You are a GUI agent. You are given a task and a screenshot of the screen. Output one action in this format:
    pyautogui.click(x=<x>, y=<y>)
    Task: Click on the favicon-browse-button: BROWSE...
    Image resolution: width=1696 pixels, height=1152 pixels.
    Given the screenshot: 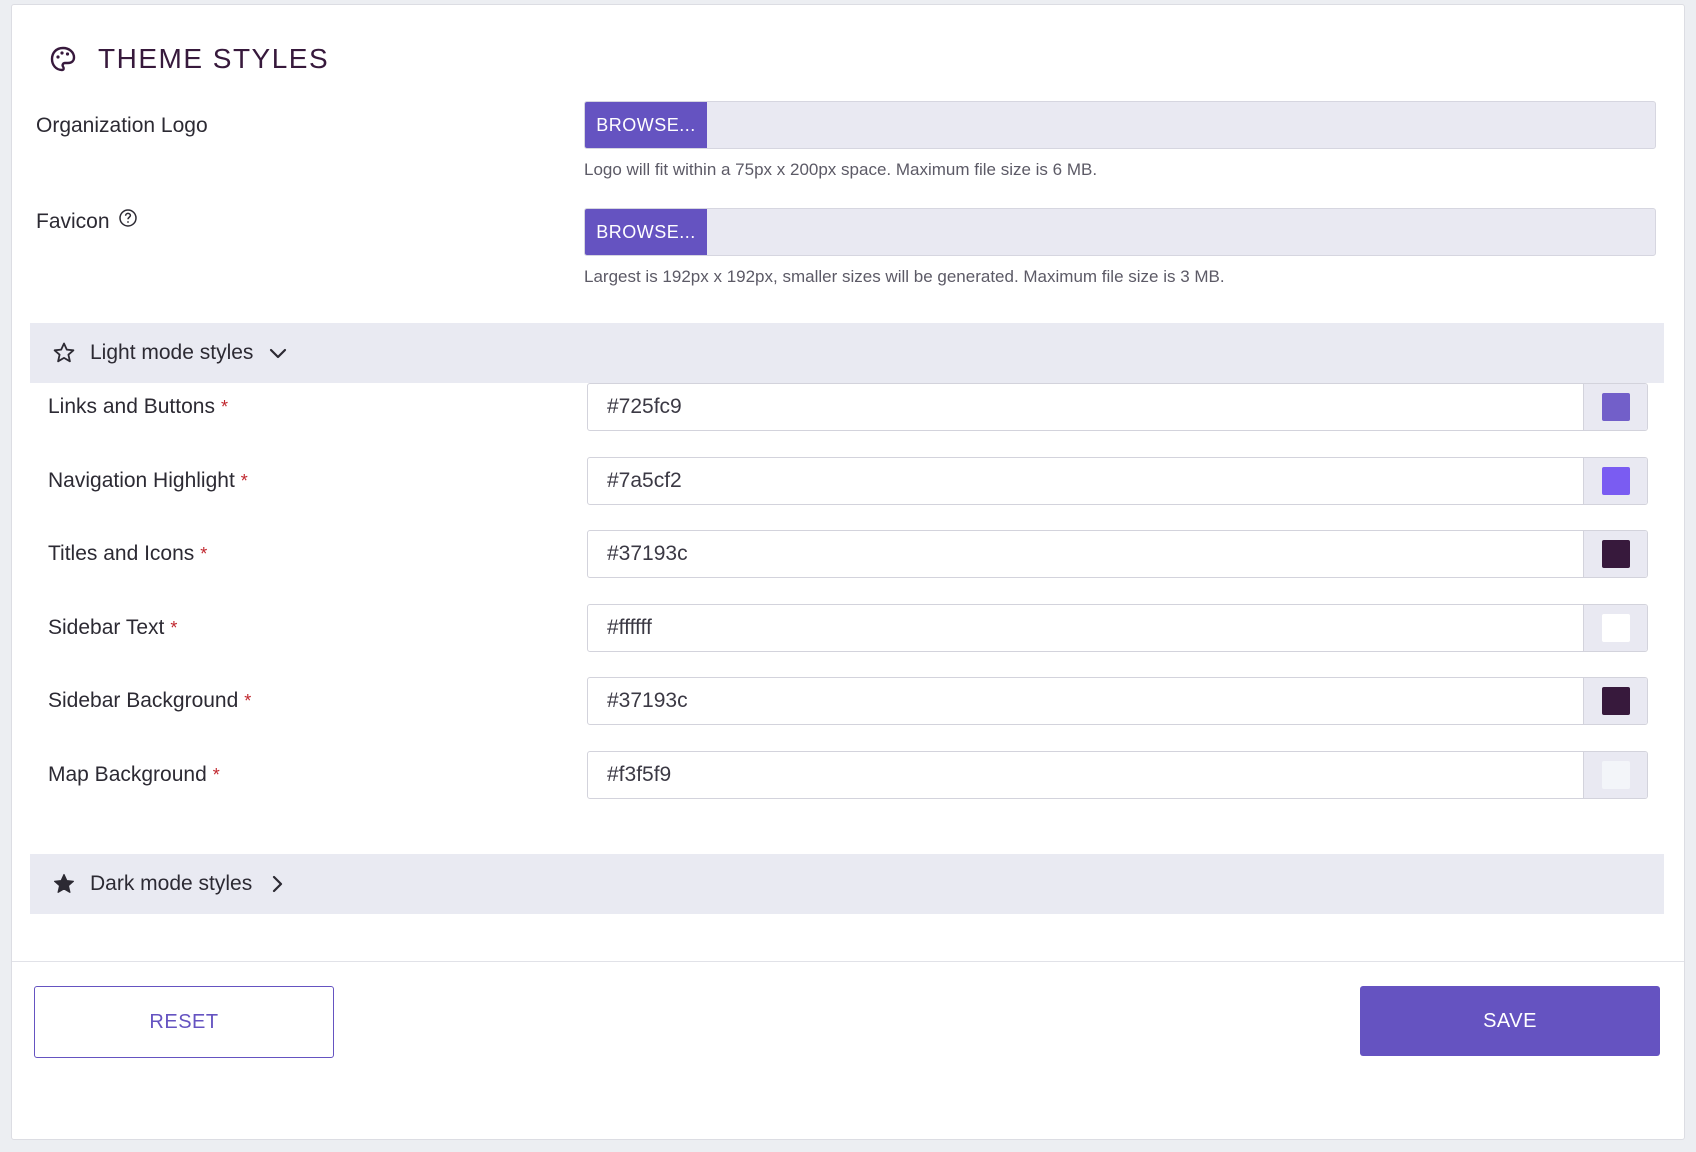 What is the action you would take?
    pyautogui.click(x=646, y=232)
    